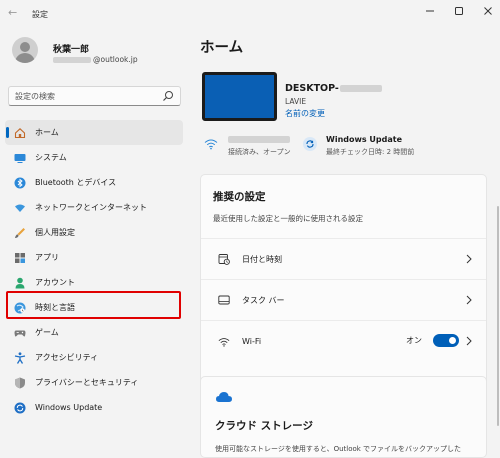 This screenshot has height=458, width=500. Describe the element at coordinates (87, 382) in the screenshot. I see `sidebar-item-label: プライバシーとセキュリティ` at that location.